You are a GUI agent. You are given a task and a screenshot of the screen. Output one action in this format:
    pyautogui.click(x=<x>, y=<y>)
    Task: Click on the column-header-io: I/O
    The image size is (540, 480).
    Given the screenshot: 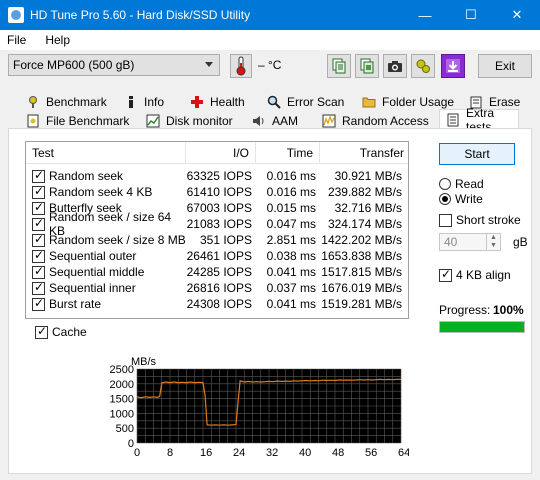 What is the action you would take?
    pyautogui.click(x=221, y=152)
    